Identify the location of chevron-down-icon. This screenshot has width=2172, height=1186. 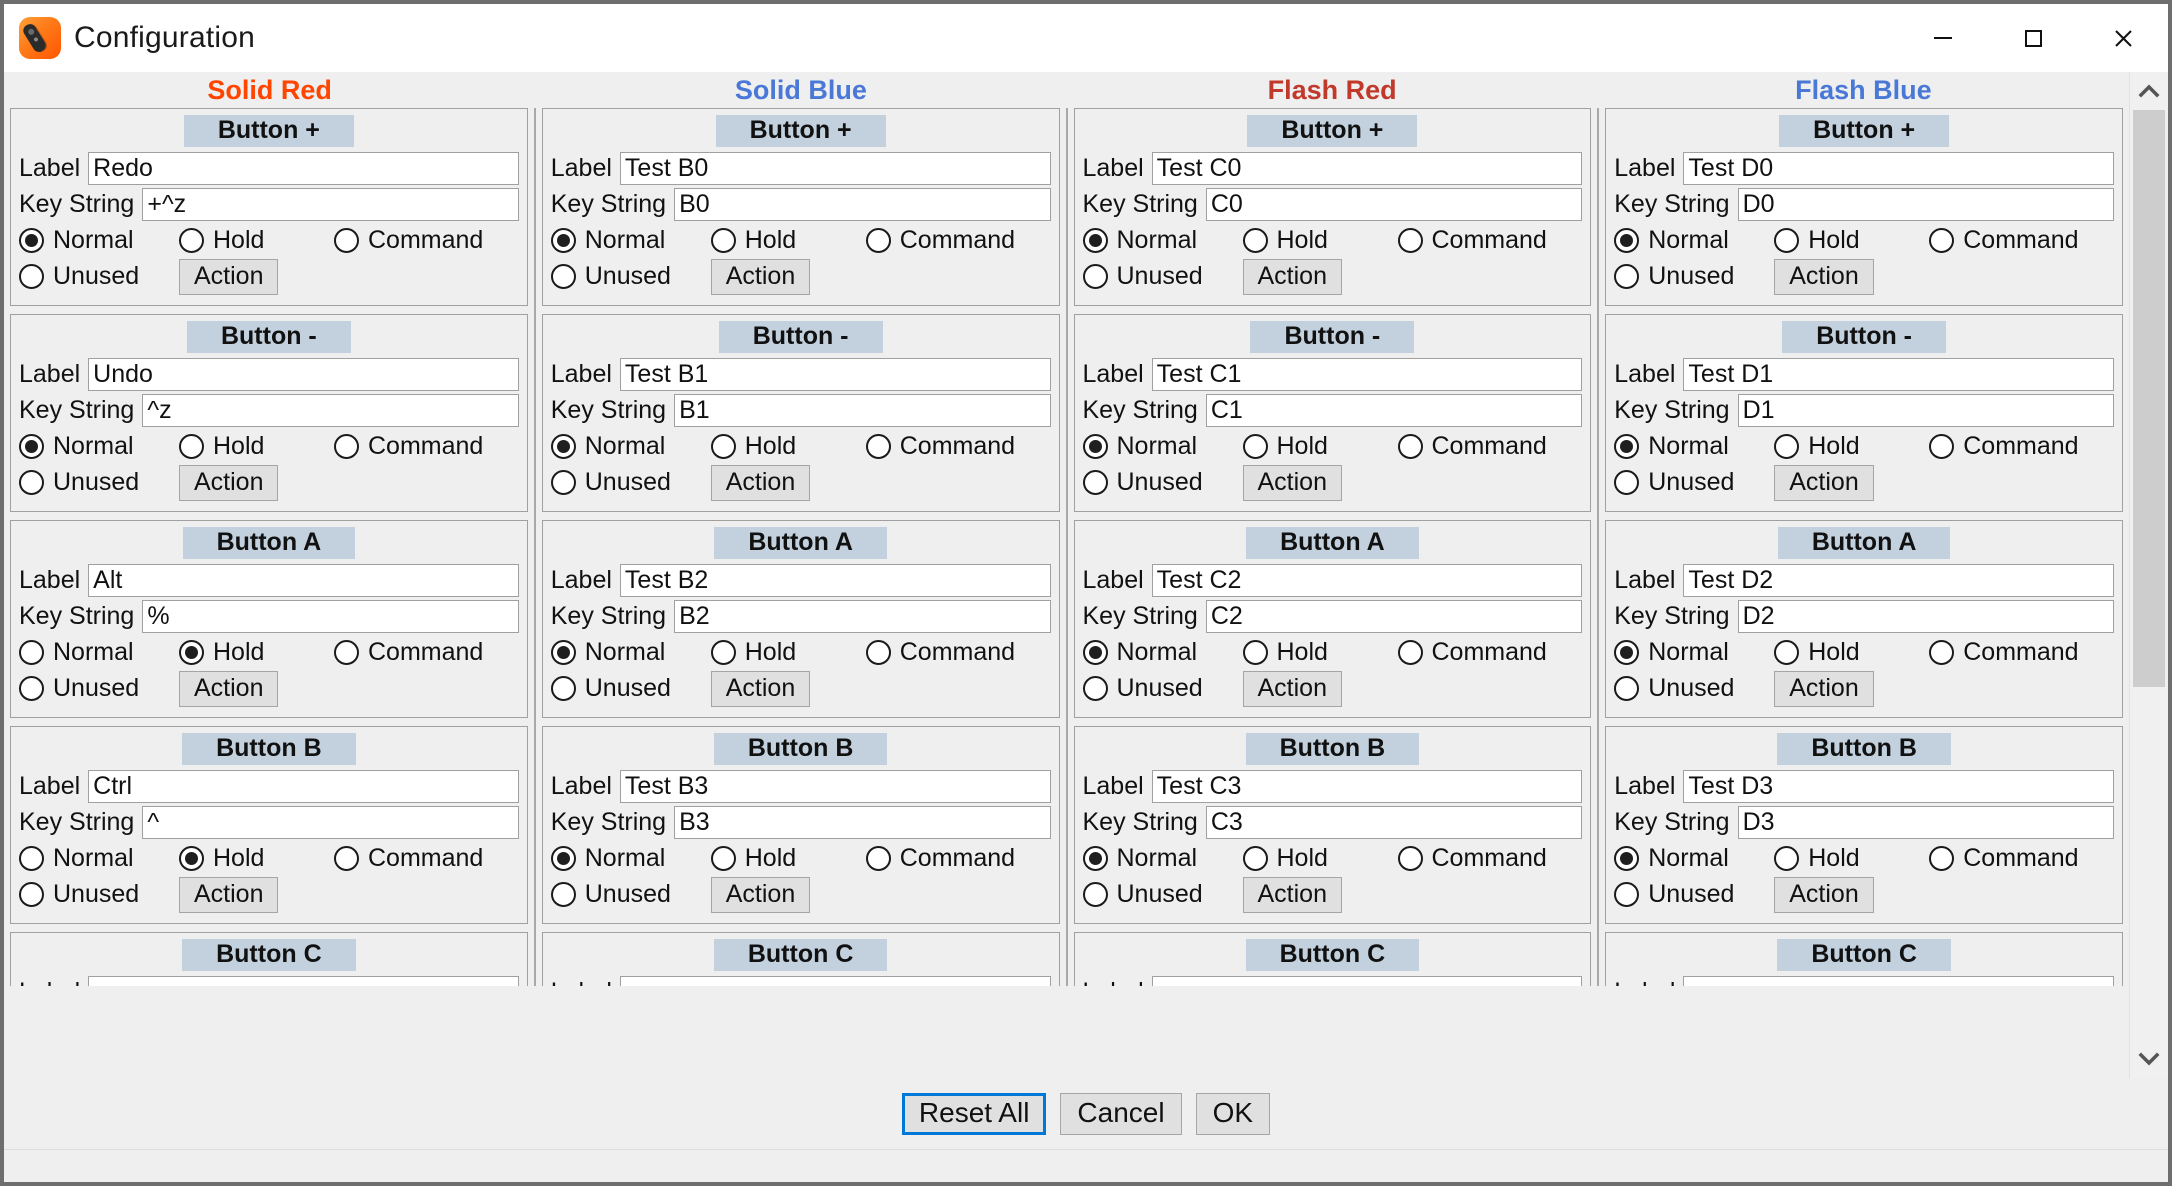
(2149, 1059).